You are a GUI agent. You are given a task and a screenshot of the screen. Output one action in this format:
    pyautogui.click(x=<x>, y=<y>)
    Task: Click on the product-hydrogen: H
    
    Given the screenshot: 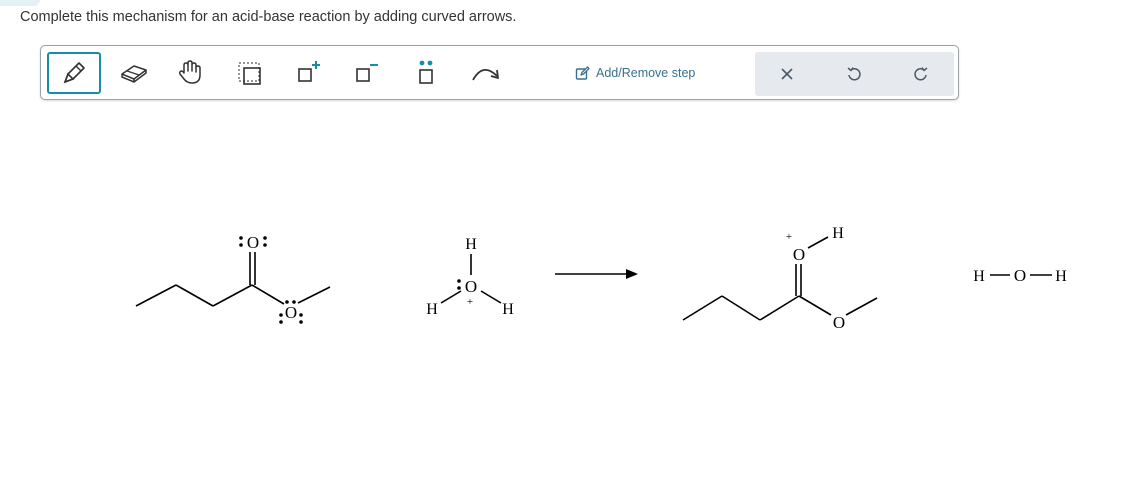 What is the action you would take?
    pyautogui.click(x=838, y=233)
    